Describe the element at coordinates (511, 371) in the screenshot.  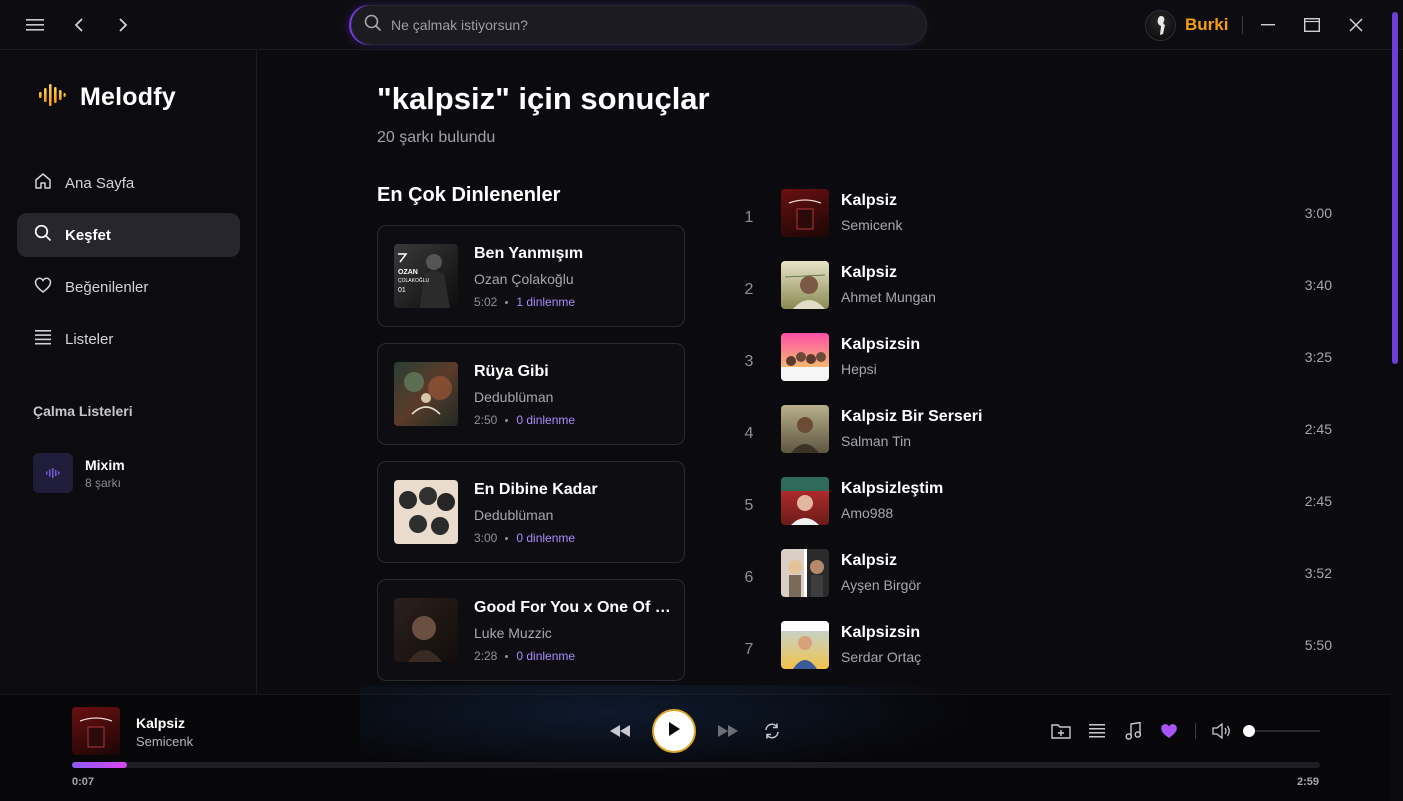
I see `card-title: Rüya Gibi` at that location.